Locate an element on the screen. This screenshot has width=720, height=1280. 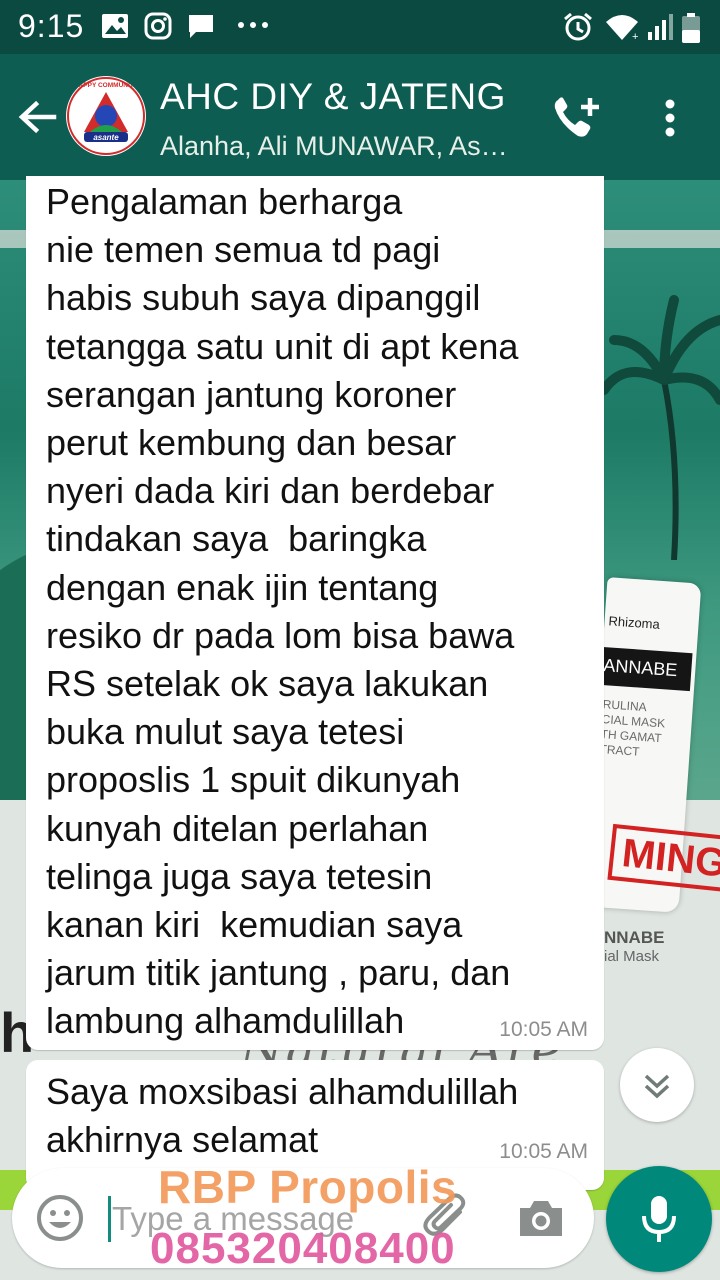
more-options-icon is located at coordinates (670, 118).